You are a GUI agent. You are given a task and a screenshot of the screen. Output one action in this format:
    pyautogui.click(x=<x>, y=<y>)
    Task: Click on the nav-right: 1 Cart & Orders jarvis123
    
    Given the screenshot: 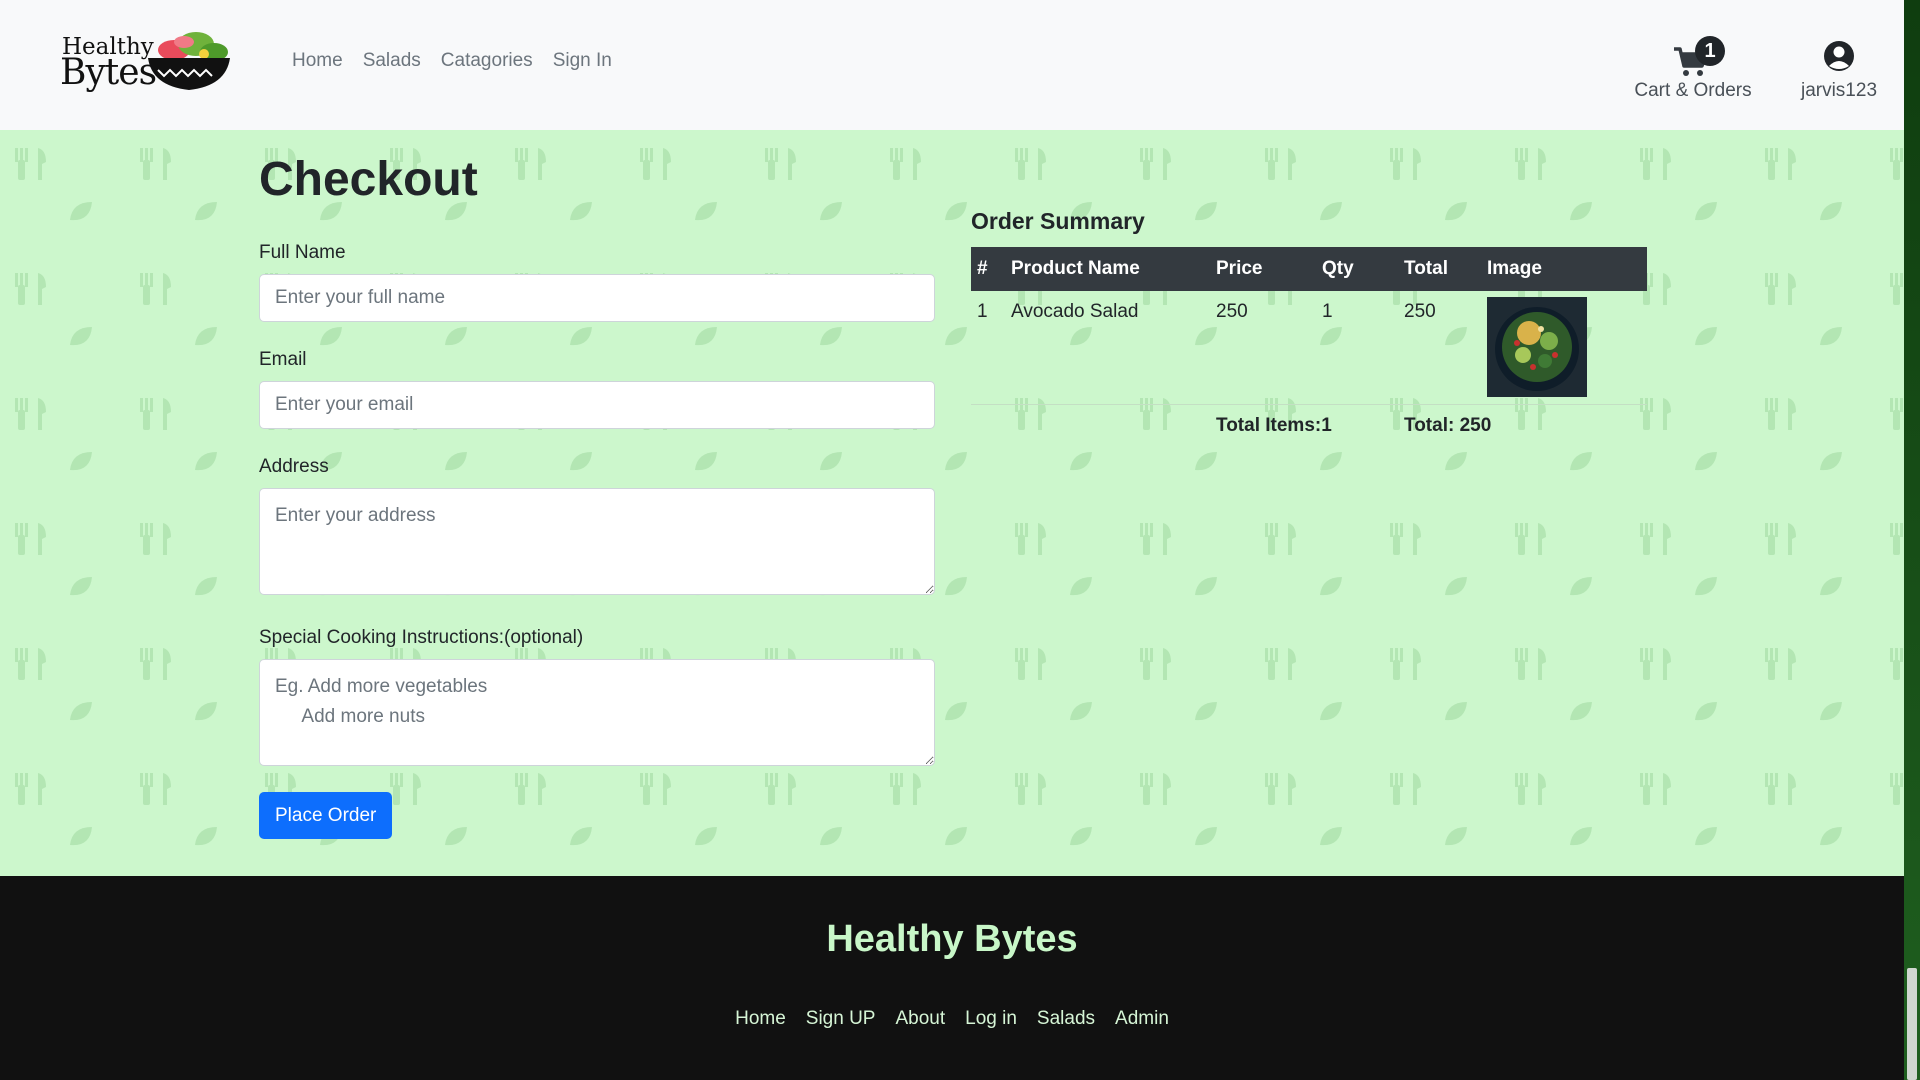 What is the action you would take?
    pyautogui.click(x=1761, y=69)
    